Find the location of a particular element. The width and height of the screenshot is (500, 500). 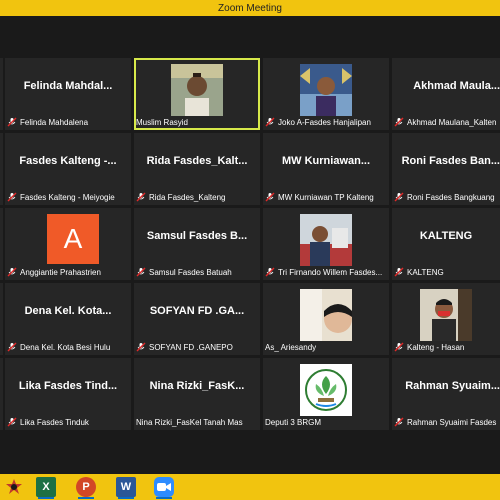

top-strip is located at coordinates (250, 35).